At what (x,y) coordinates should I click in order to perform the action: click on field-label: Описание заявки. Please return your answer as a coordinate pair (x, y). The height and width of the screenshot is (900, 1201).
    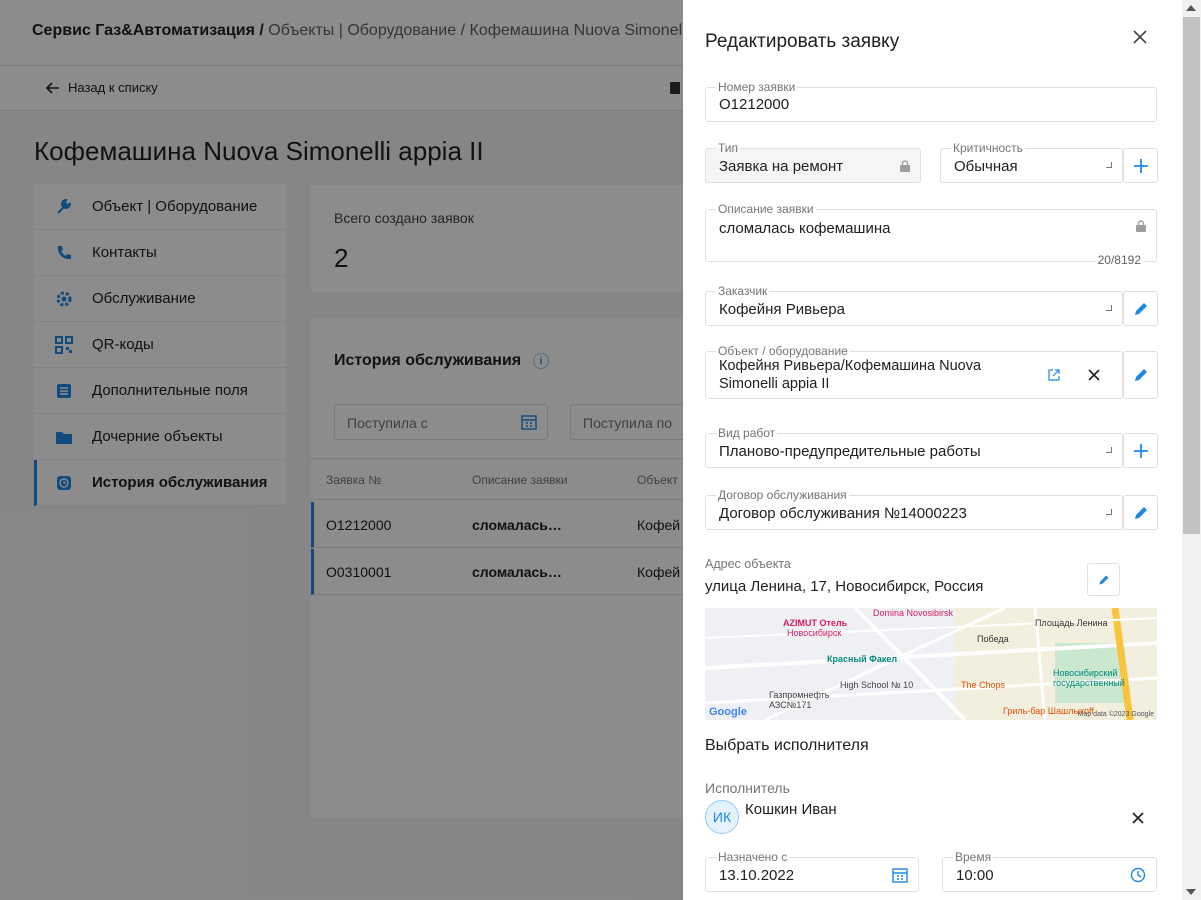
    Looking at the image, I should click on (766, 209).